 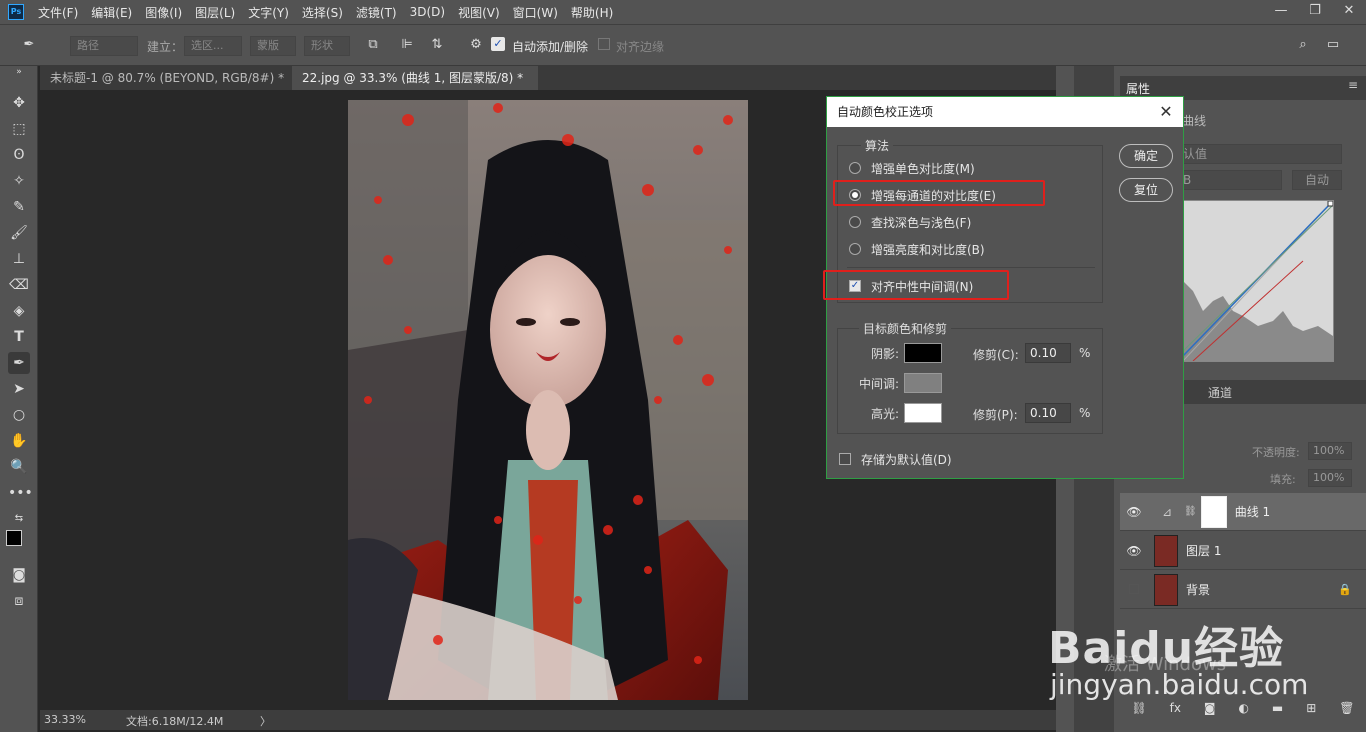 I want to click on auto-button: 自动, so click(x=1317, y=180).